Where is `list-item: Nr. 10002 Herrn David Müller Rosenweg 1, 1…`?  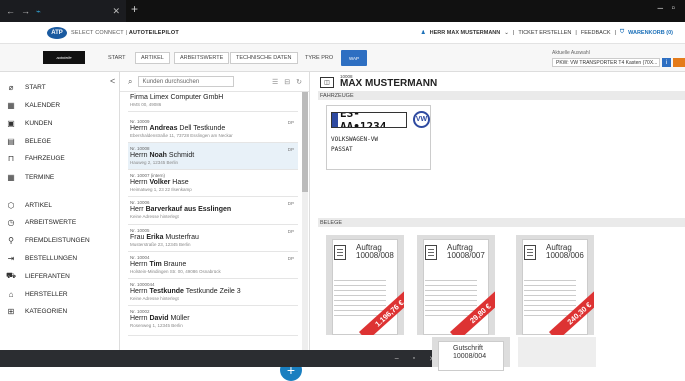 list-item: Nr. 10002 Herrn David Müller Rosenweg 1, 1… is located at coordinates (213, 321).